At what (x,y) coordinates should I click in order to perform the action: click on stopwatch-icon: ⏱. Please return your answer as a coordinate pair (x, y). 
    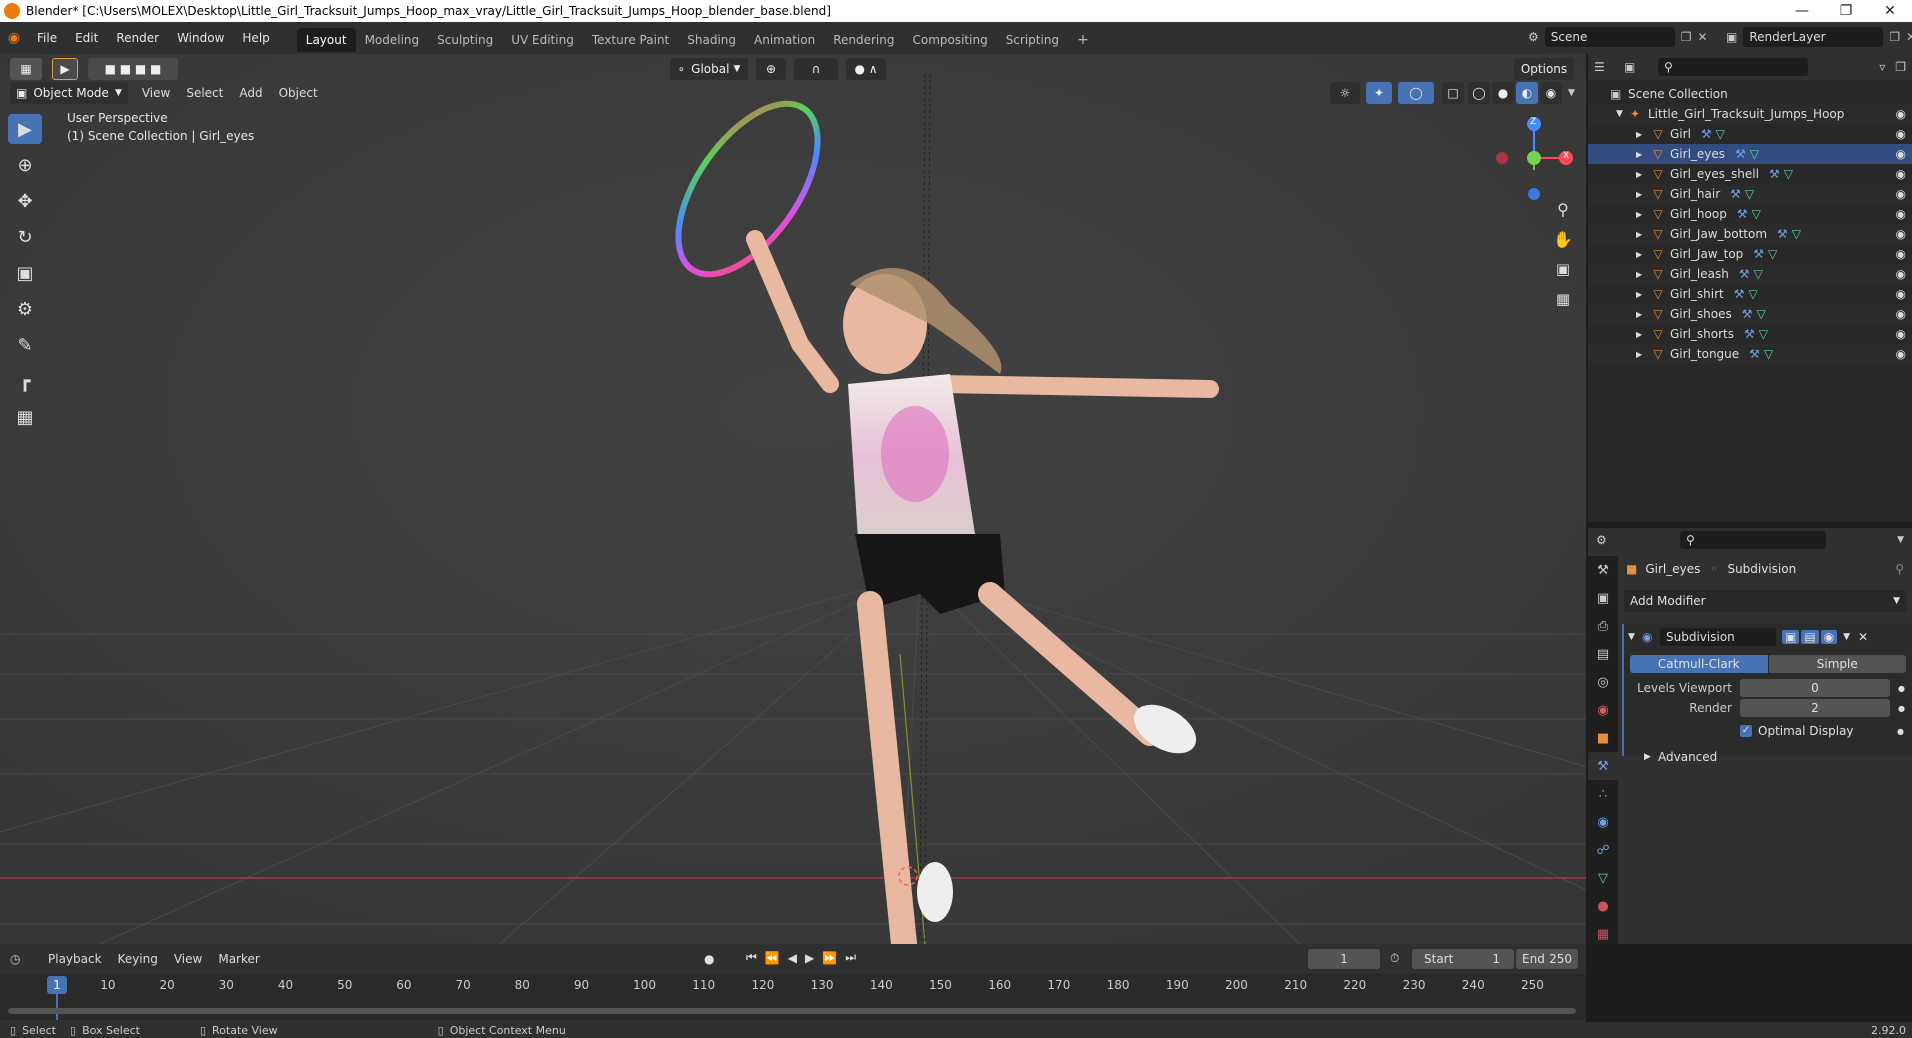
    Looking at the image, I should click on (1394, 958).